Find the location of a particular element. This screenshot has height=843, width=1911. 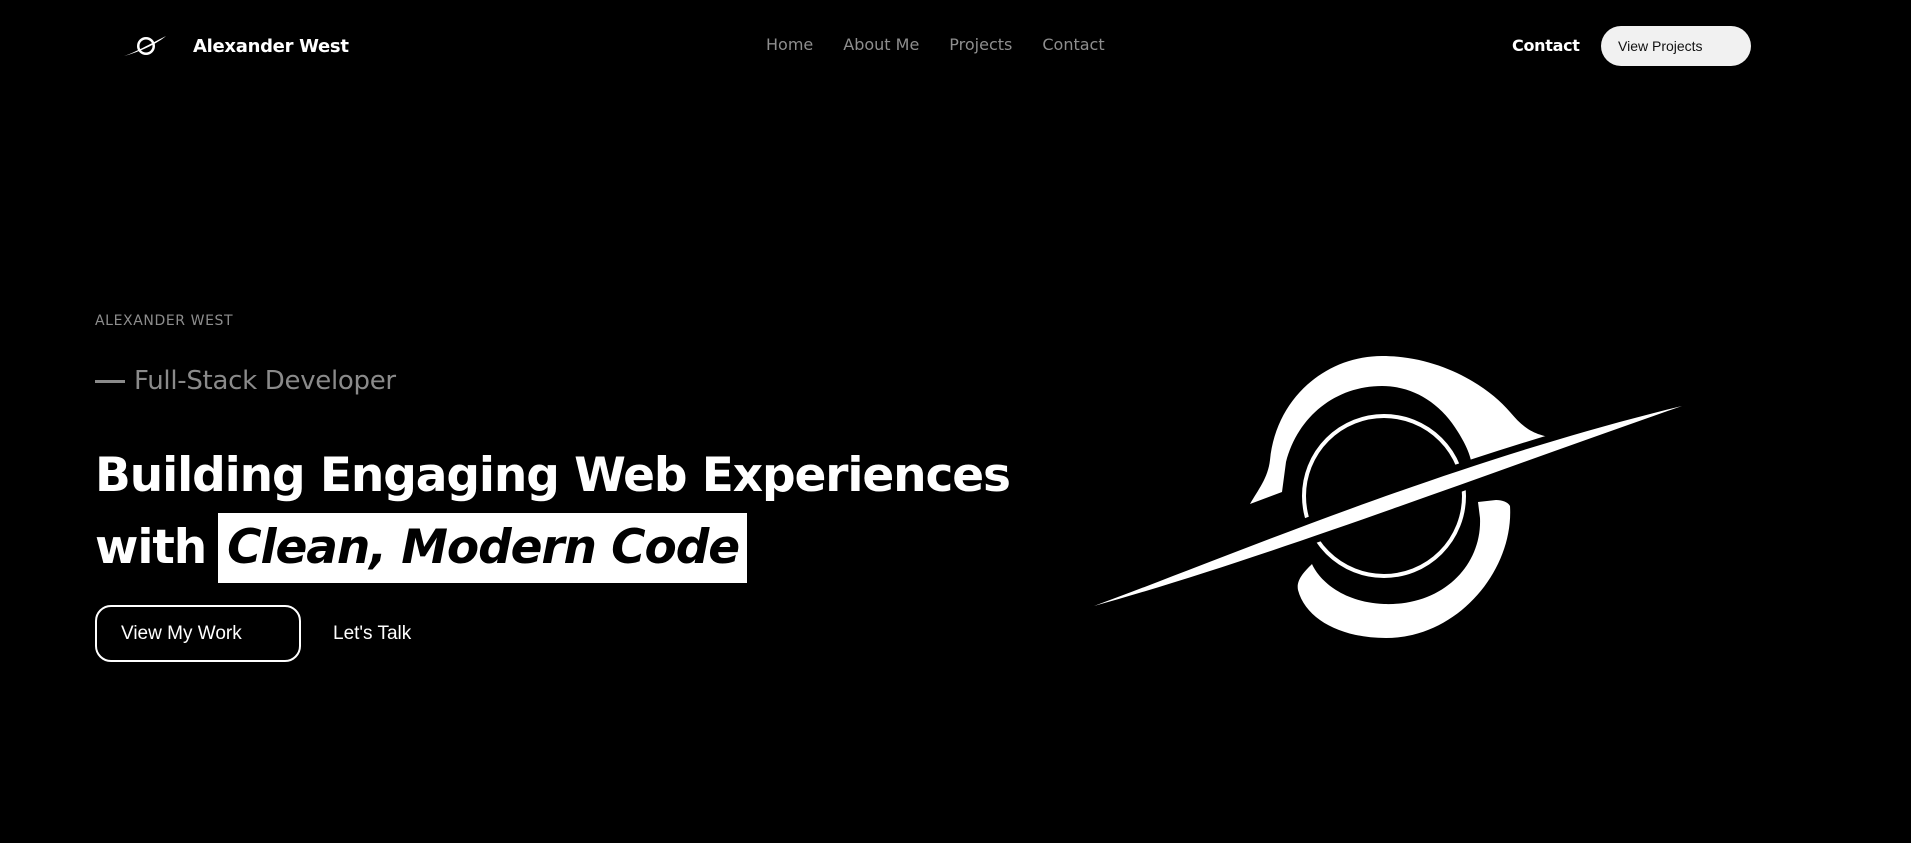

nav-projects: Projects is located at coordinates (980, 44).